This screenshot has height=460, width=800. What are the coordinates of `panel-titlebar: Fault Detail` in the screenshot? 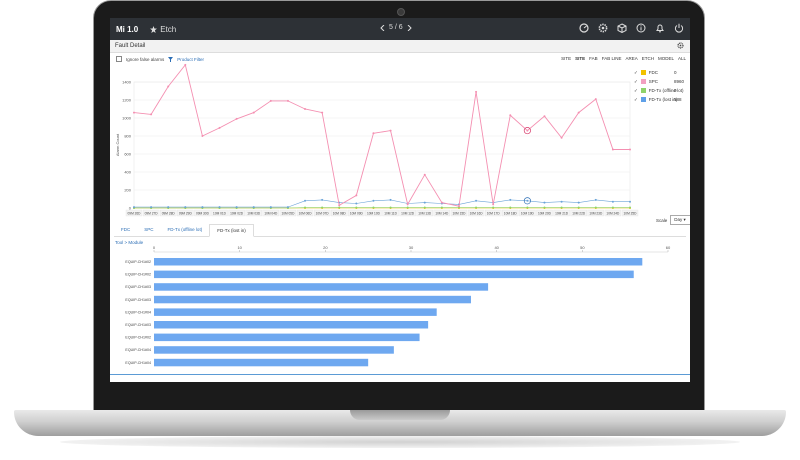 It's located at (400, 46).